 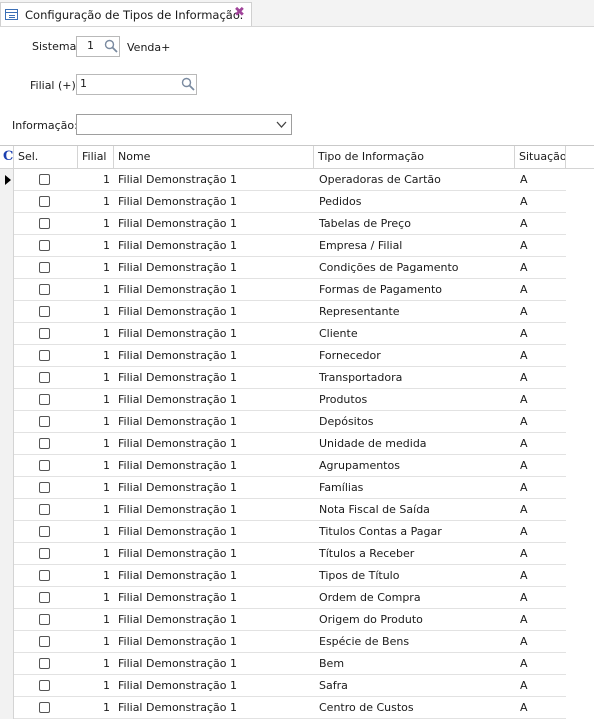 I want to click on chevron-down-icon, so click(x=281, y=126).